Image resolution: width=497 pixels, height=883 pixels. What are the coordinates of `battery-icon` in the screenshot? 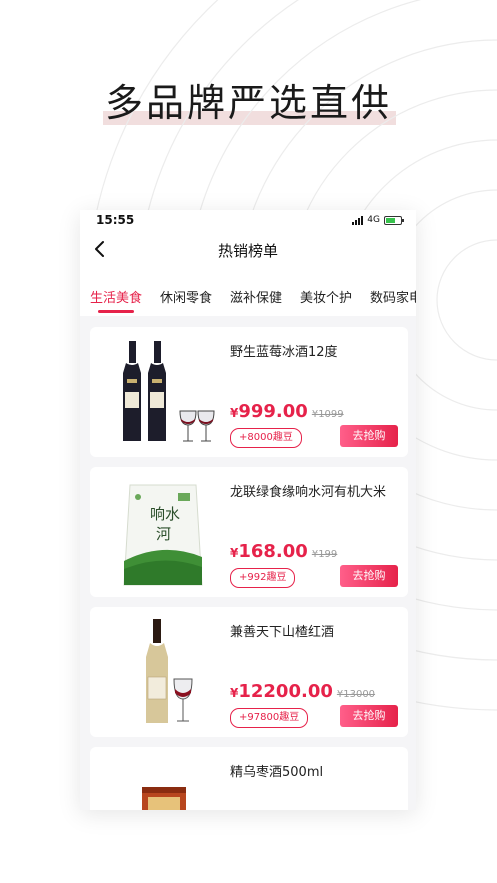 It's located at (394, 220).